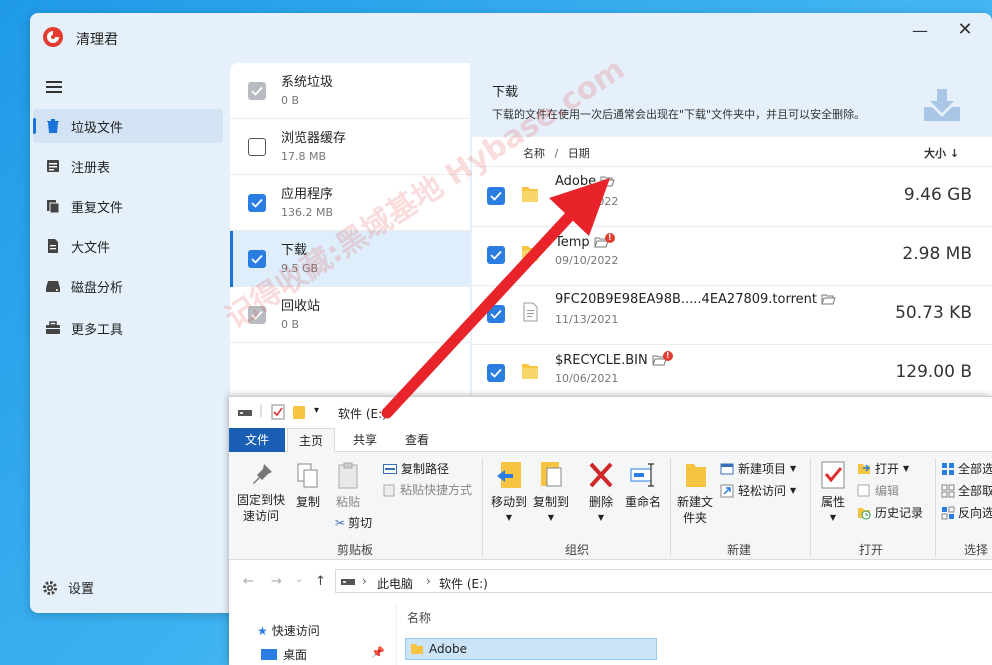  I want to click on annotation-arrow, so click(495, 298).